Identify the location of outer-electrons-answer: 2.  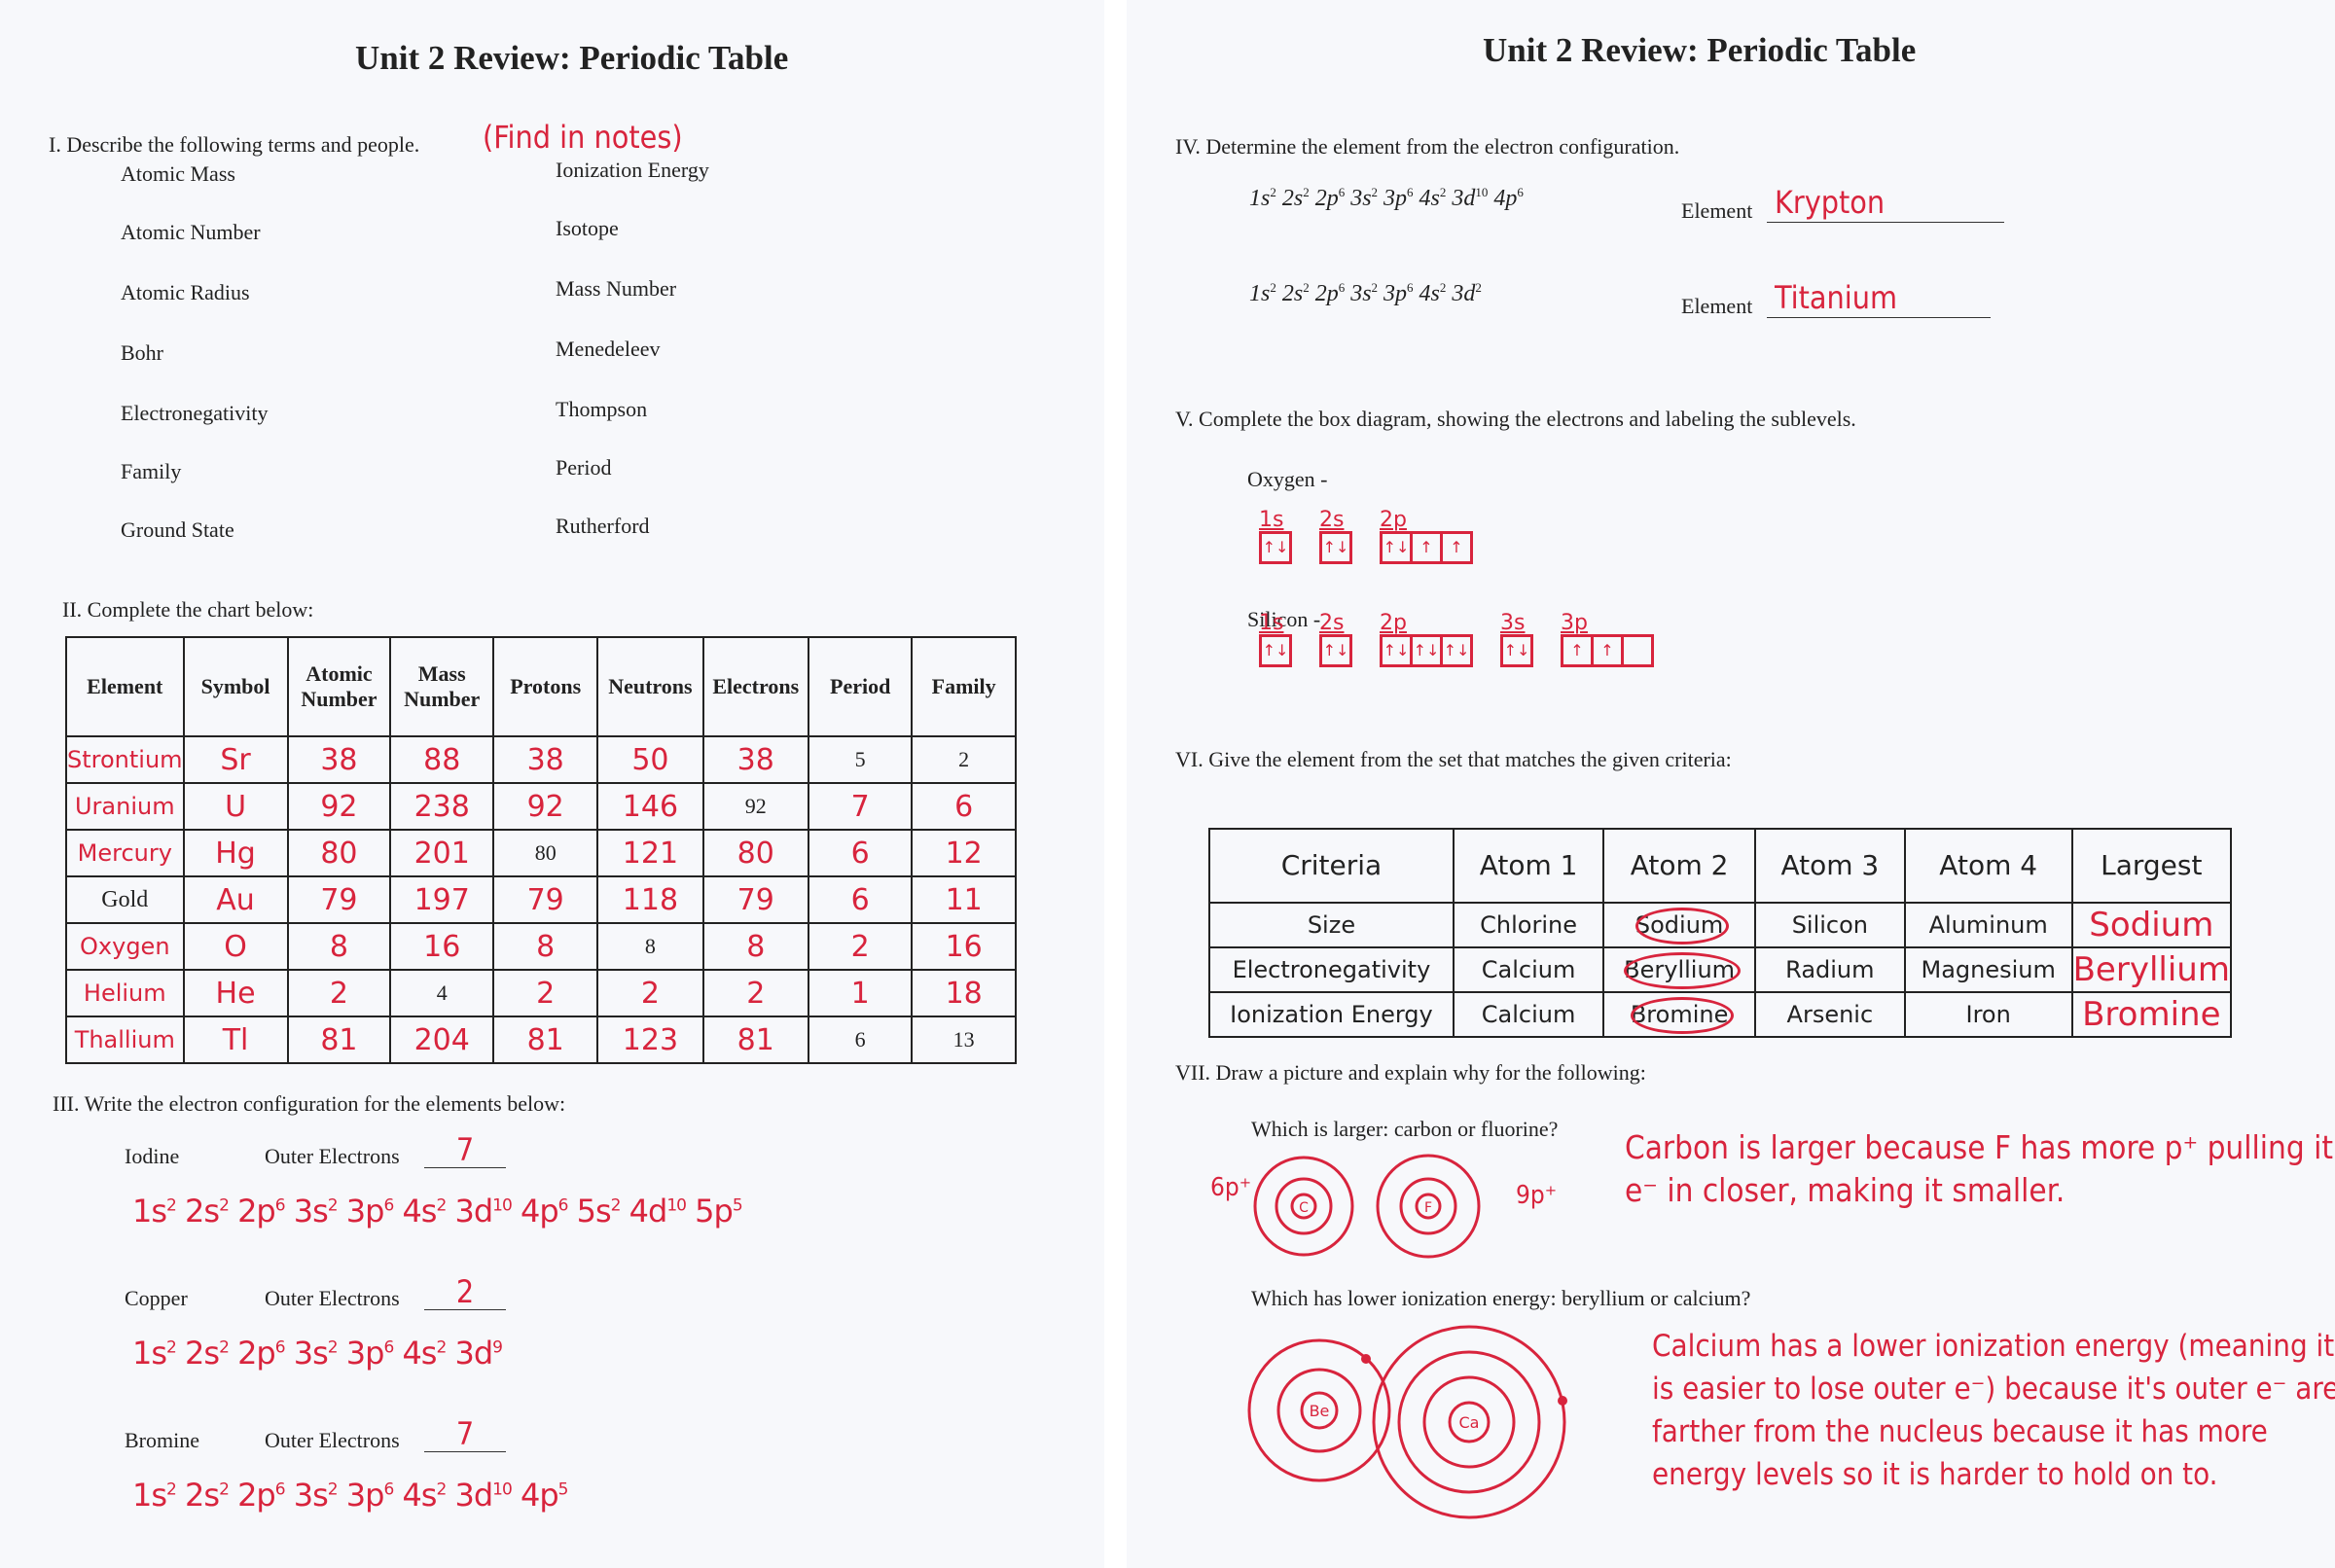
(465, 1292).